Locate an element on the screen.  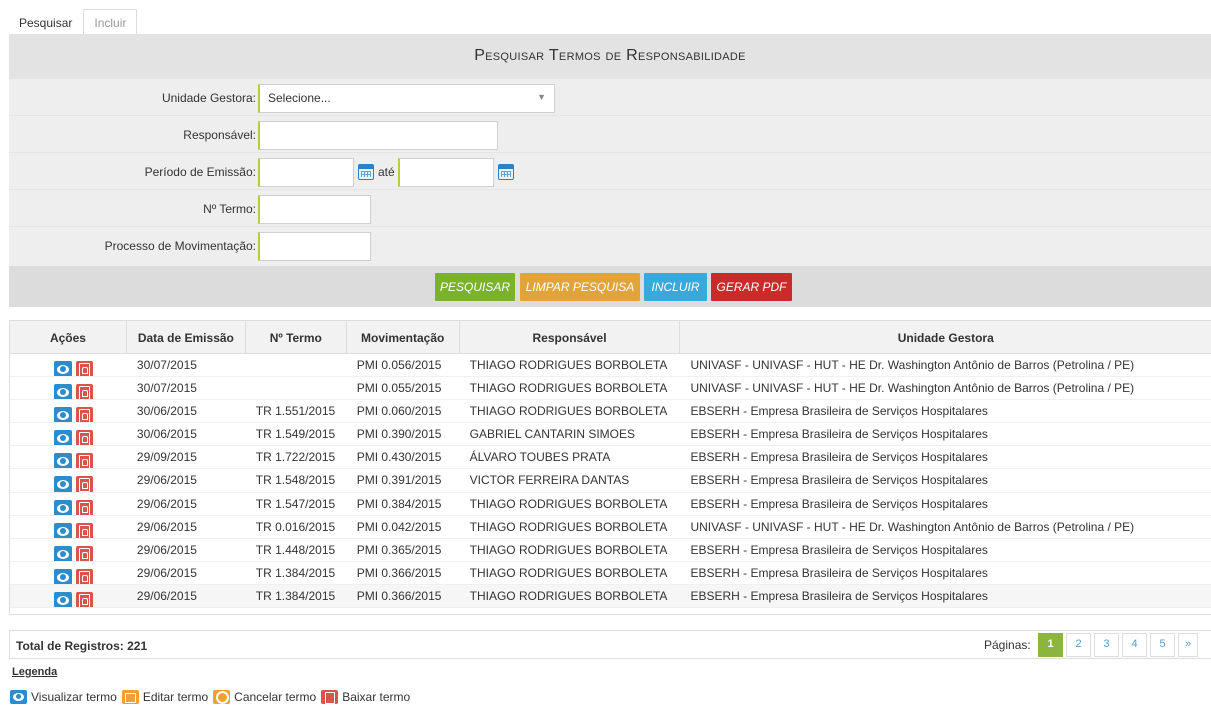
col-numero-termo: Nº Termo is located at coordinates (296, 337).